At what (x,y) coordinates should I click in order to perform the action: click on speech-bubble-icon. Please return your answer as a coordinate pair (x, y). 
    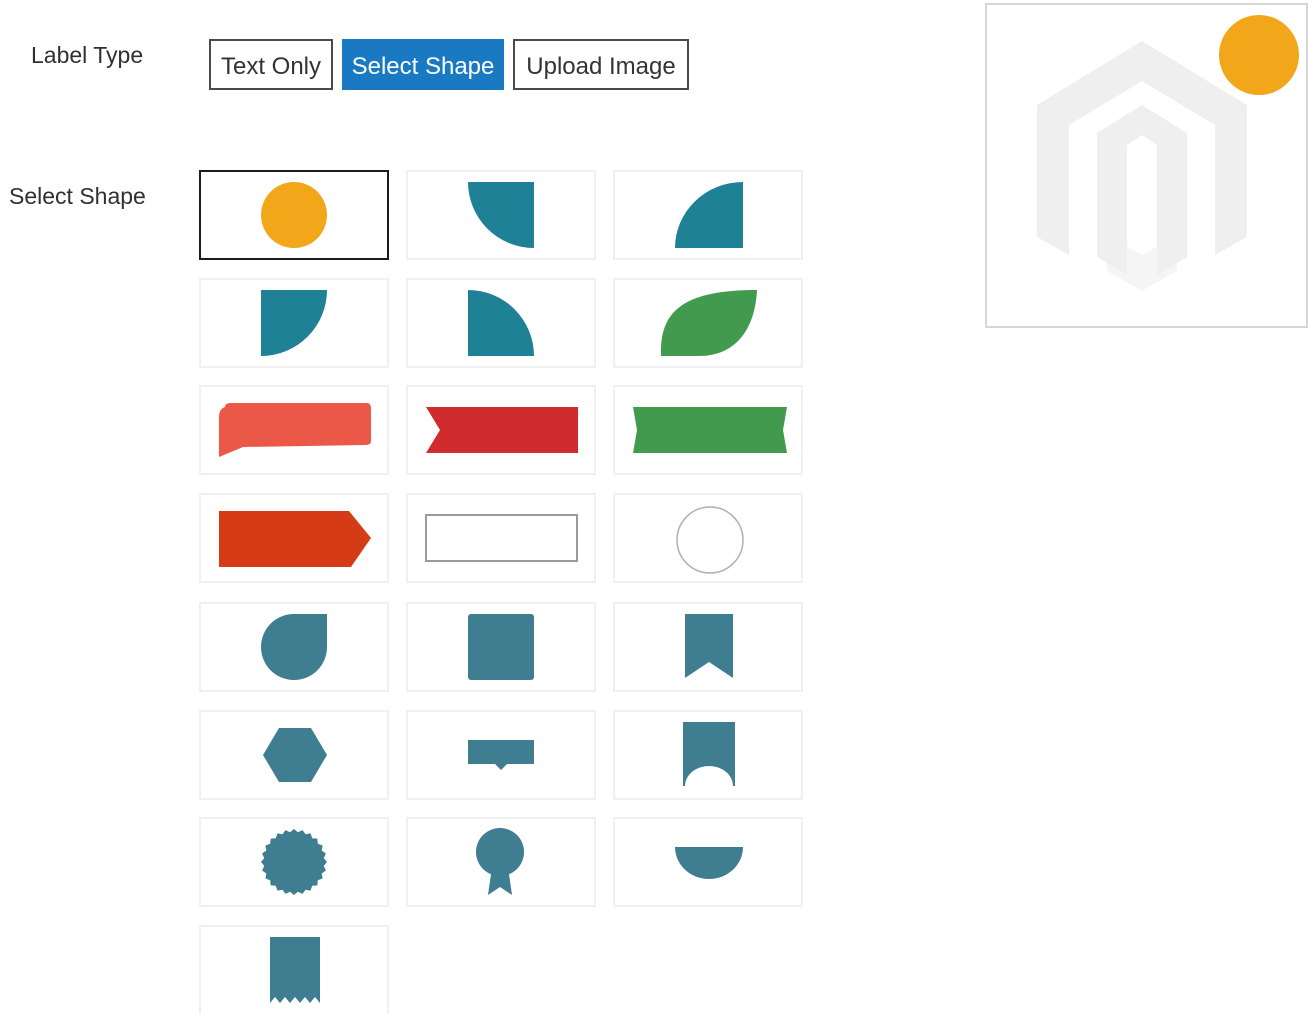
    Looking at the image, I should click on (295, 430).